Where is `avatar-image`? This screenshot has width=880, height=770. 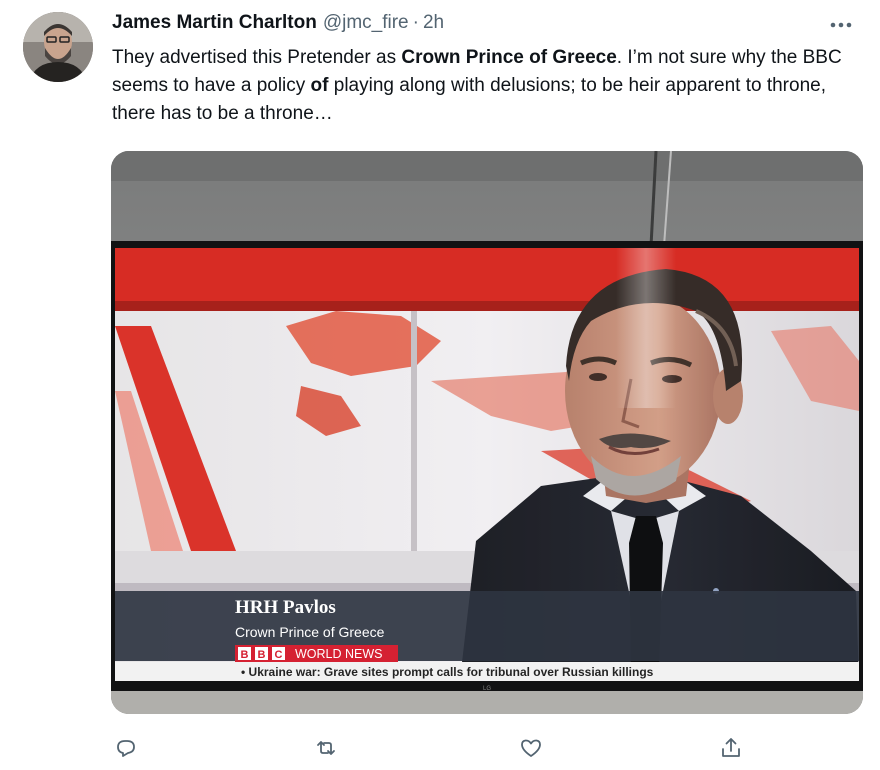
avatar-image is located at coordinates (58, 47).